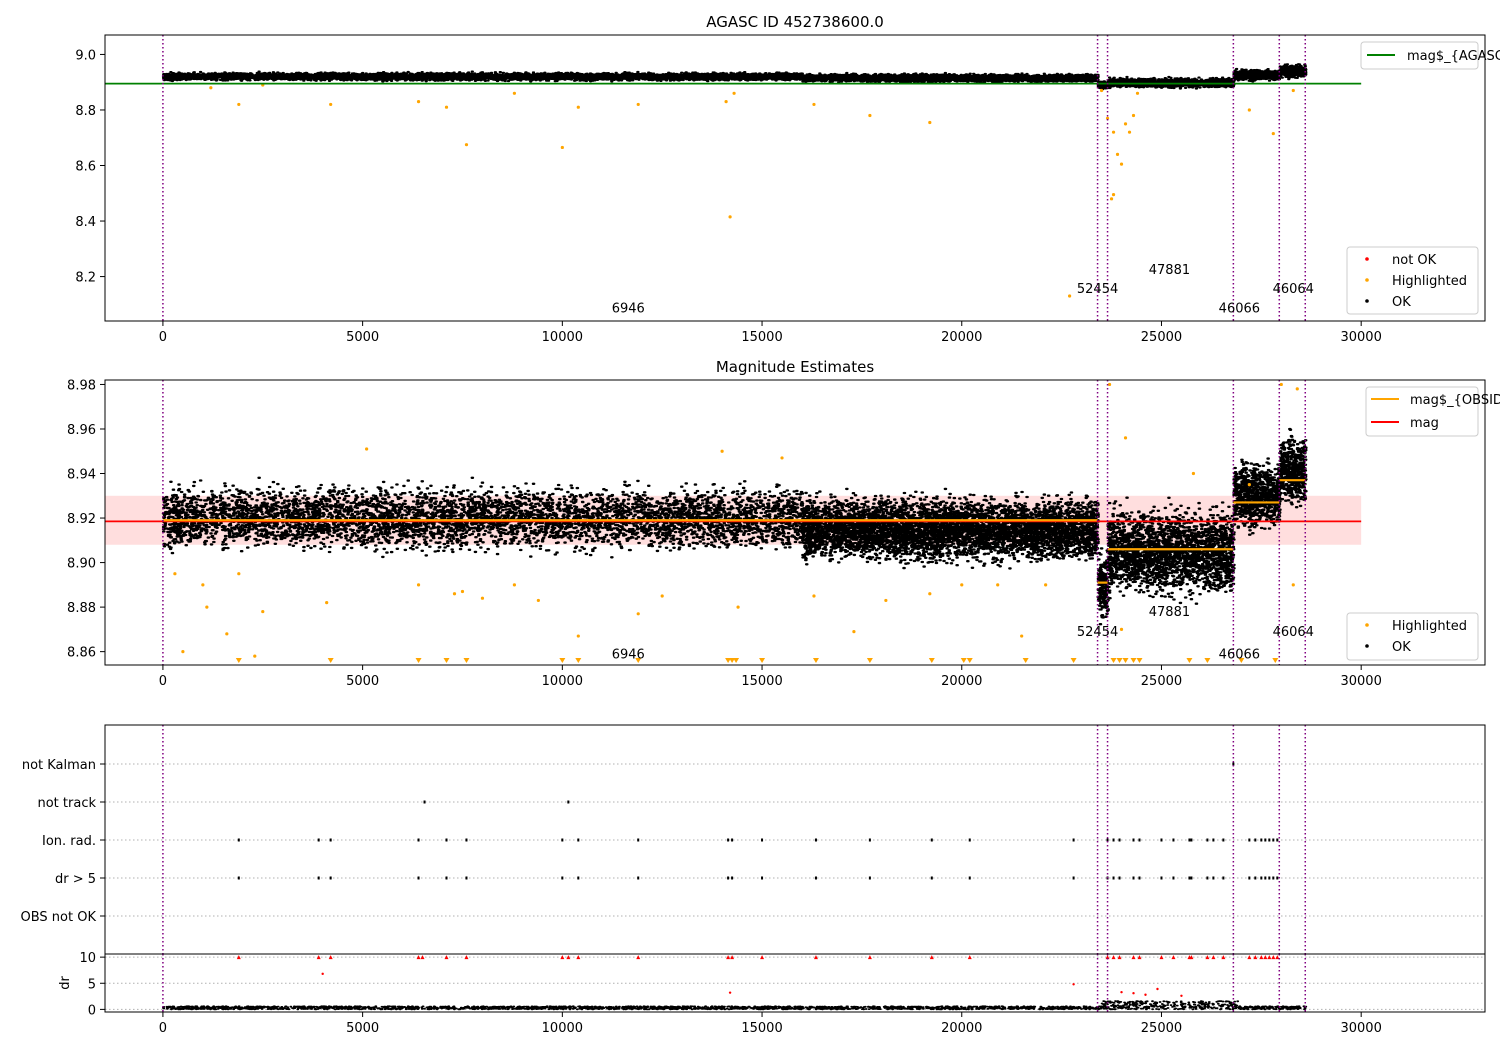  What do you see at coordinates (65, 983) in the screenshot?
I see `dr-axis-label: dr` at bounding box center [65, 983].